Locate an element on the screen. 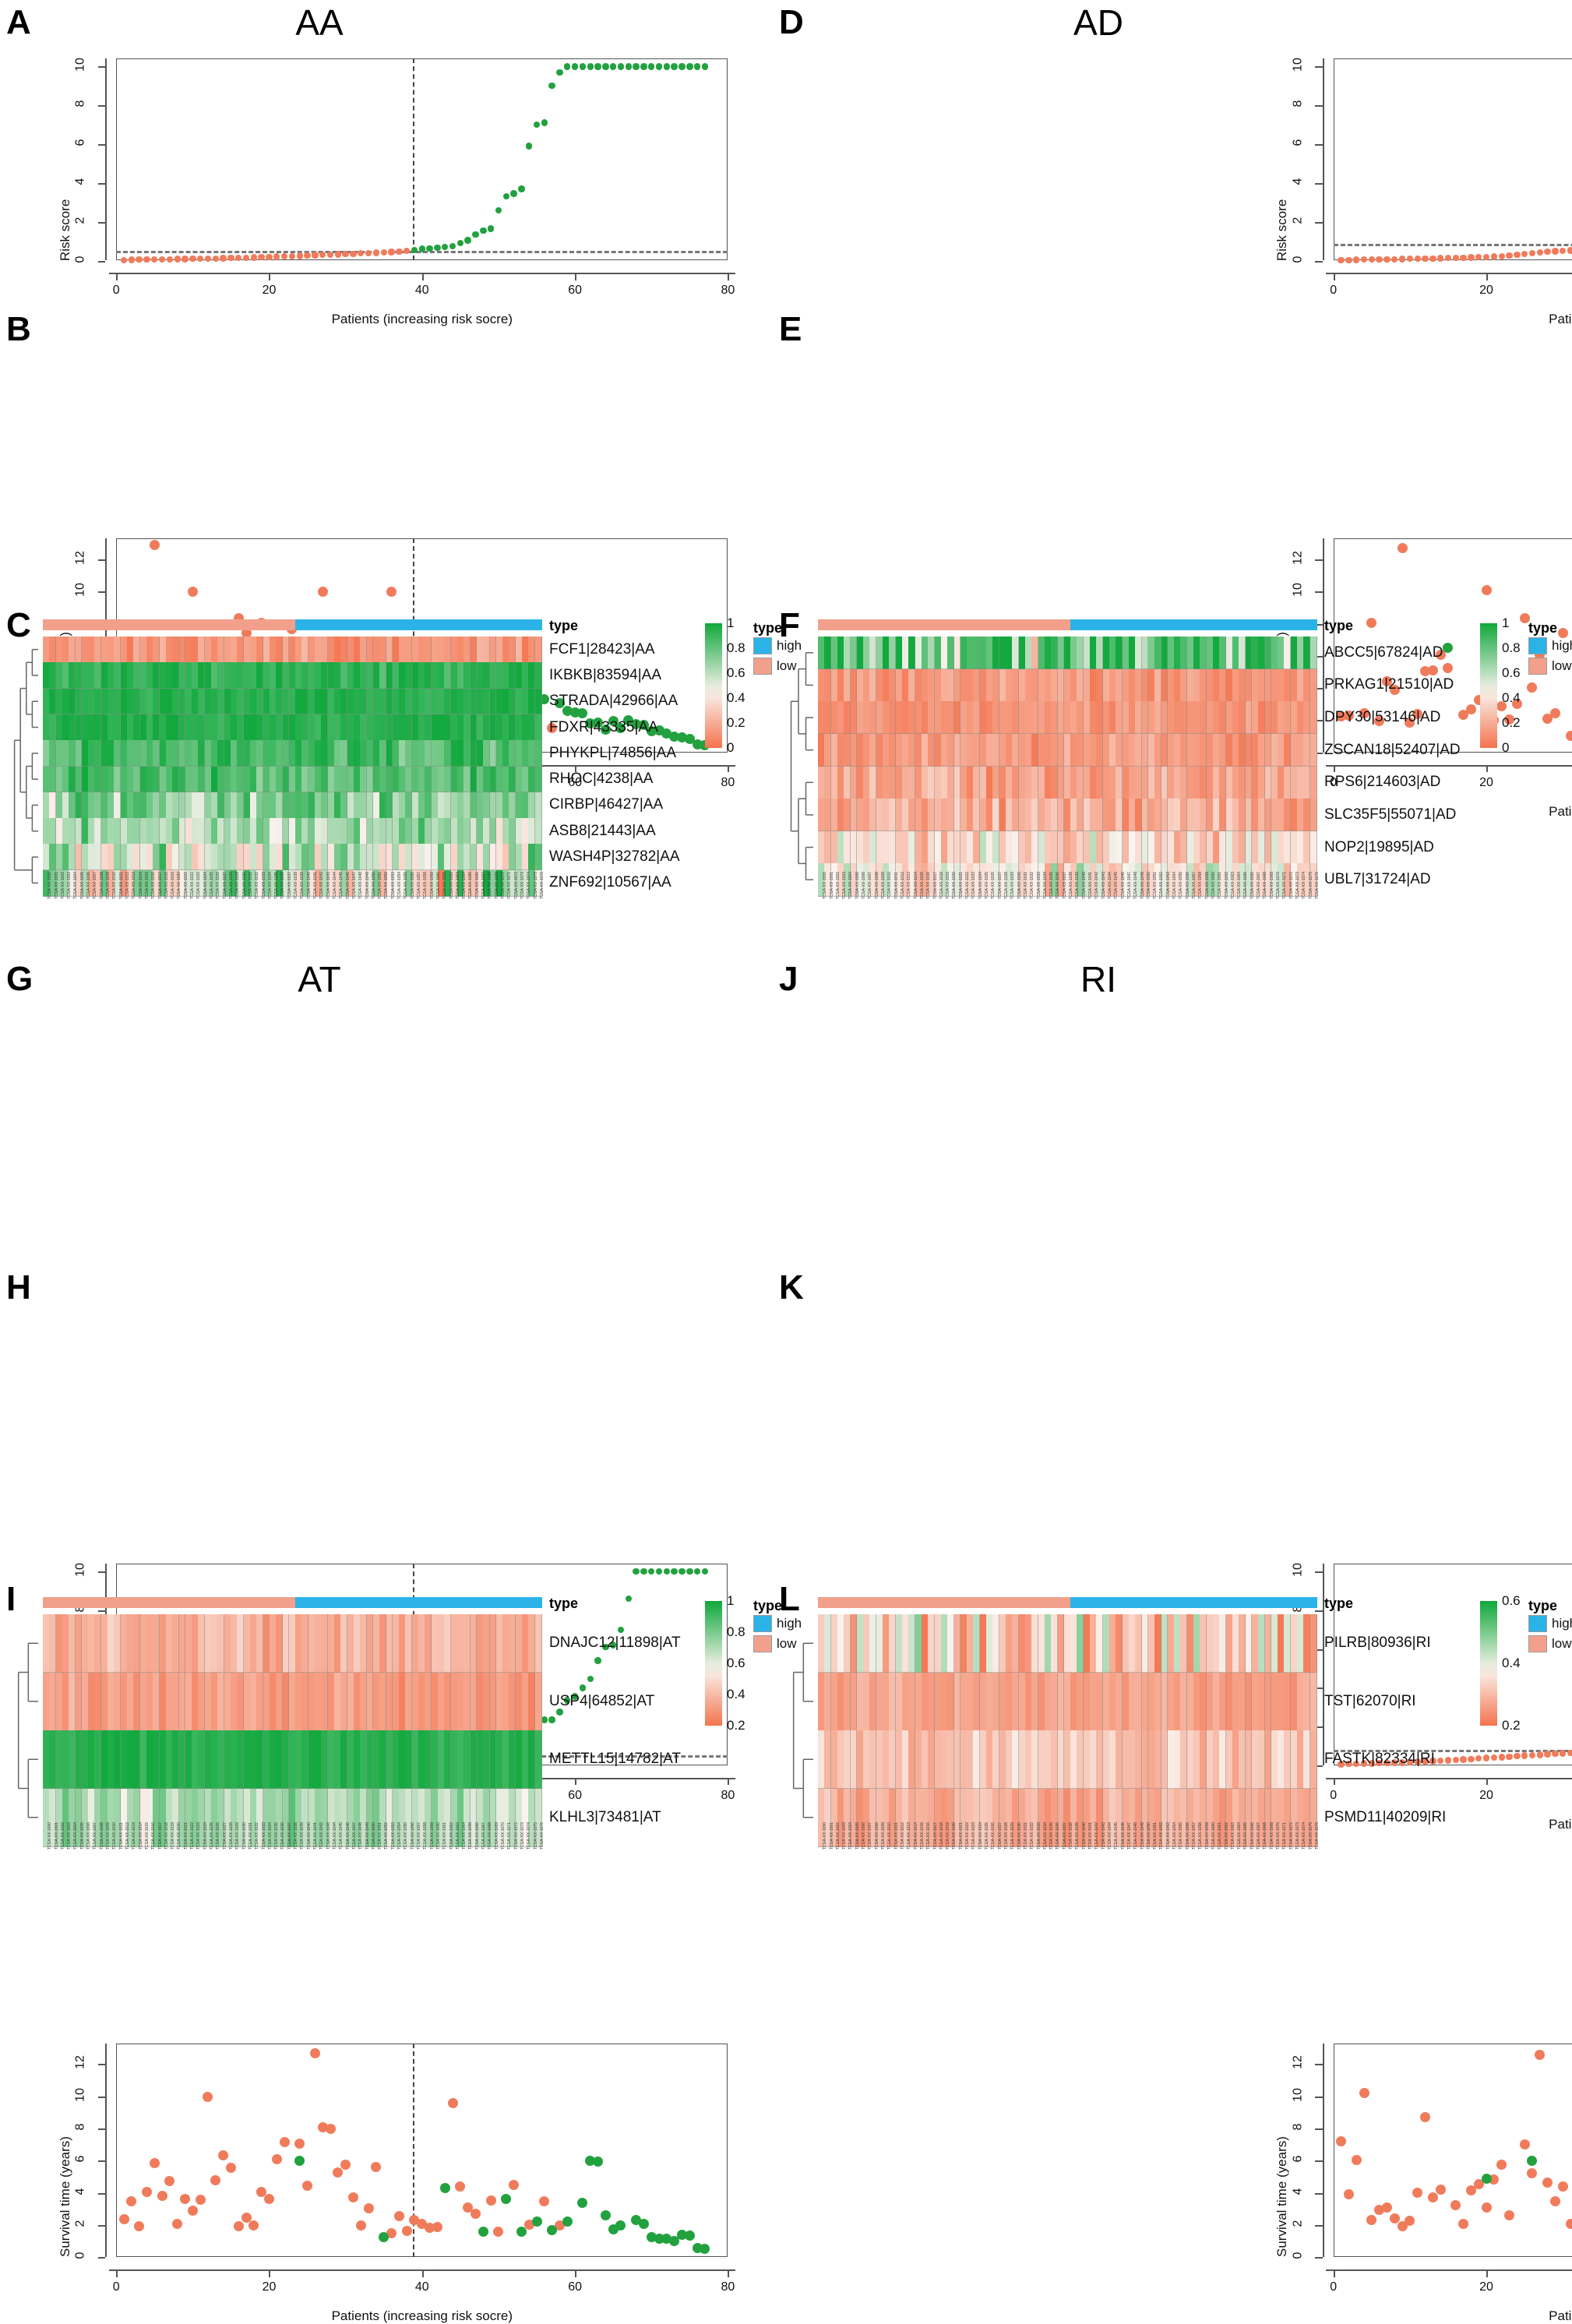  heatmap-column-label: TCGA-XX-1062 is located at coordinates (1226, 1836).